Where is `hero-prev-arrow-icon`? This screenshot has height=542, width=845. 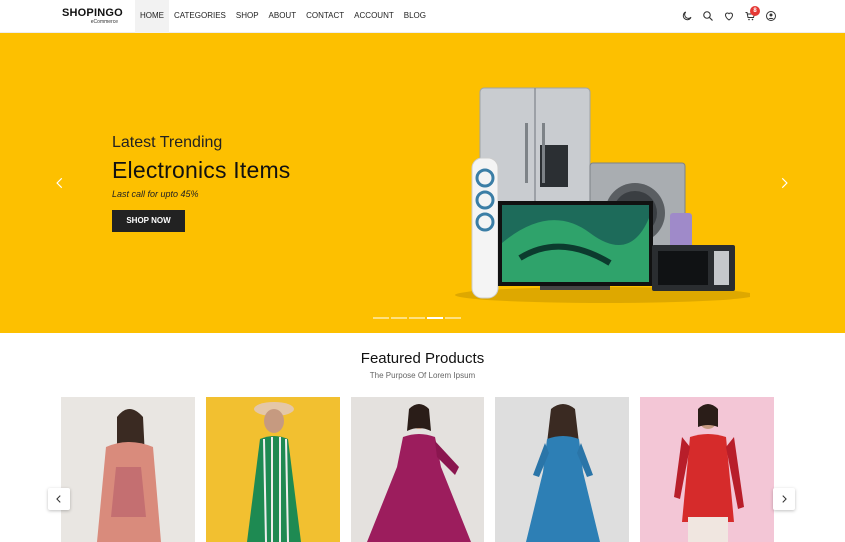
hero-prev-arrow-icon is located at coordinates (60, 183).